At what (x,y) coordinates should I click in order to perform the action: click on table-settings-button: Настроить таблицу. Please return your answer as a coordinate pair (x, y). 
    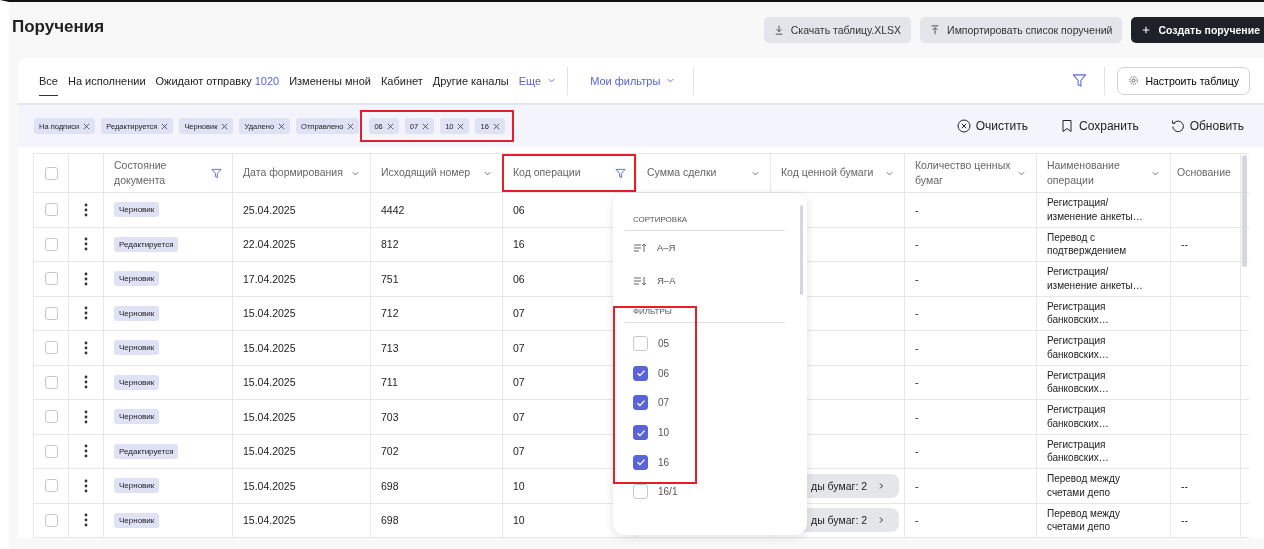
    Looking at the image, I should click on (1183, 80).